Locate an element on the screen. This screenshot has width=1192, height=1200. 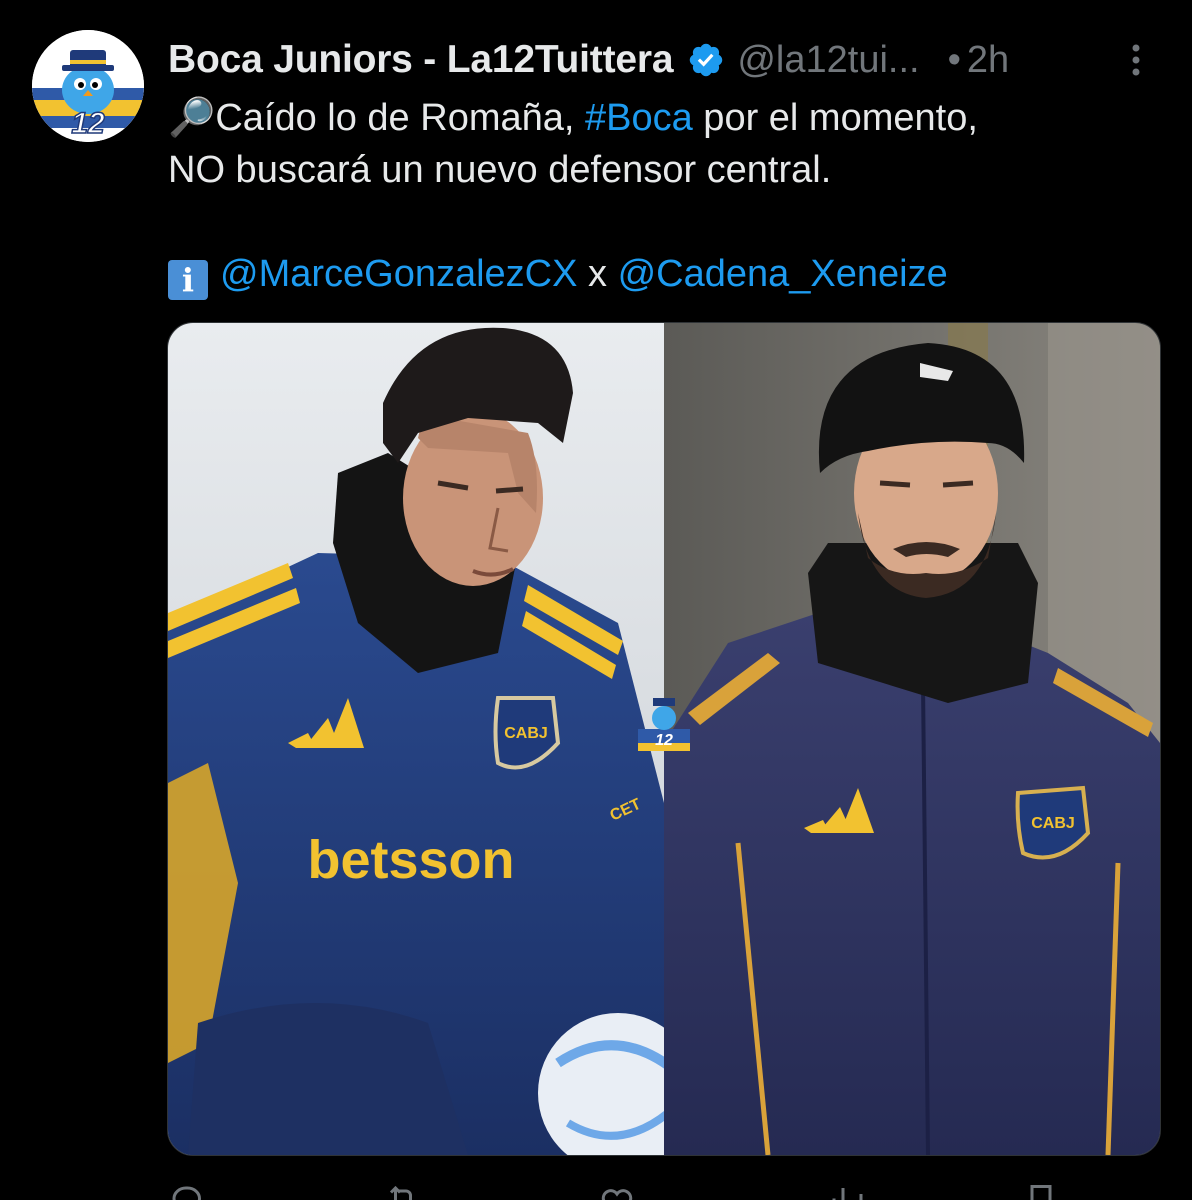
magnifier-emoji: 🔎 is located at coordinates (192, 118).